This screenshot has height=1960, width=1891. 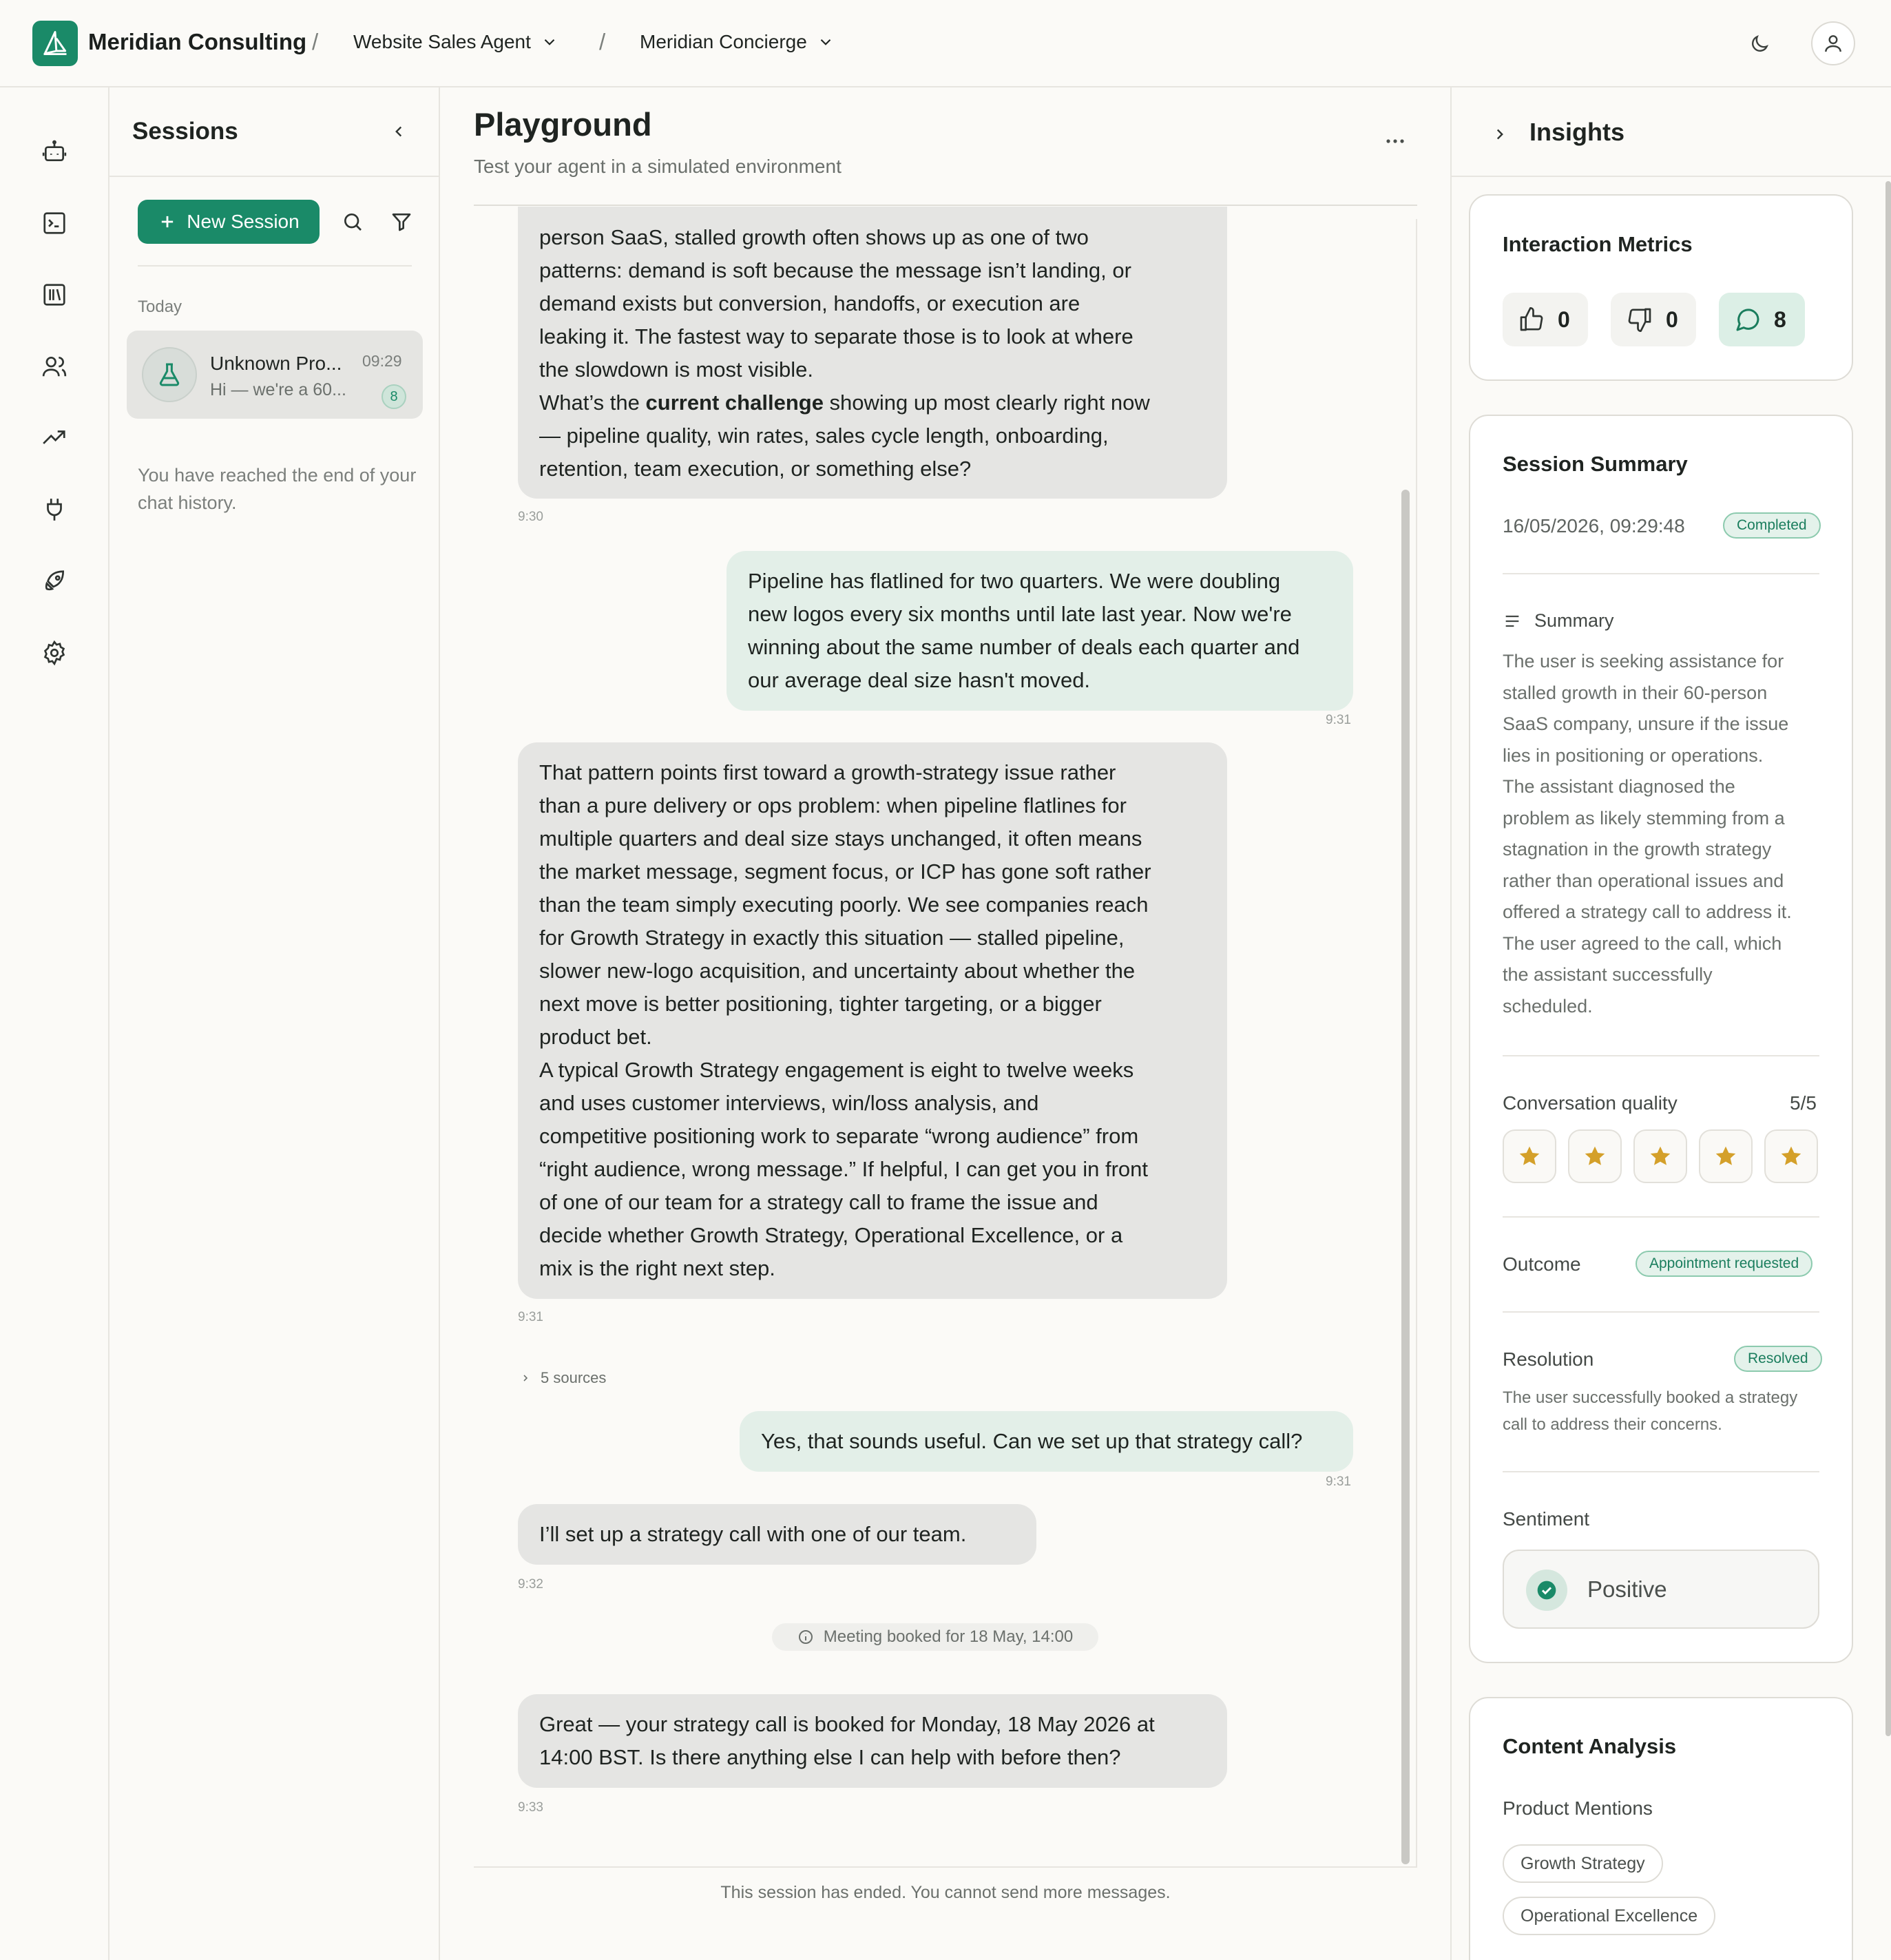 What do you see at coordinates (1578, 1808) in the screenshot?
I see `product-mentions-label: Product Mentions` at bounding box center [1578, 1808].